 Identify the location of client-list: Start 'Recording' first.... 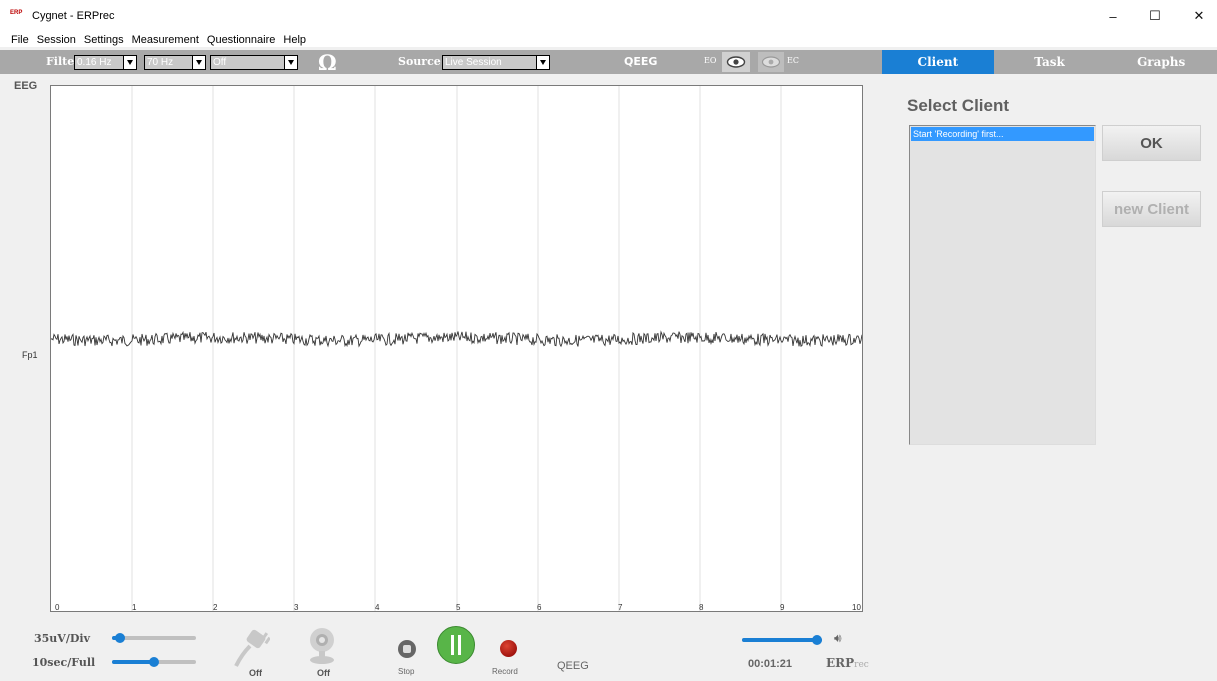
(1002, 285).